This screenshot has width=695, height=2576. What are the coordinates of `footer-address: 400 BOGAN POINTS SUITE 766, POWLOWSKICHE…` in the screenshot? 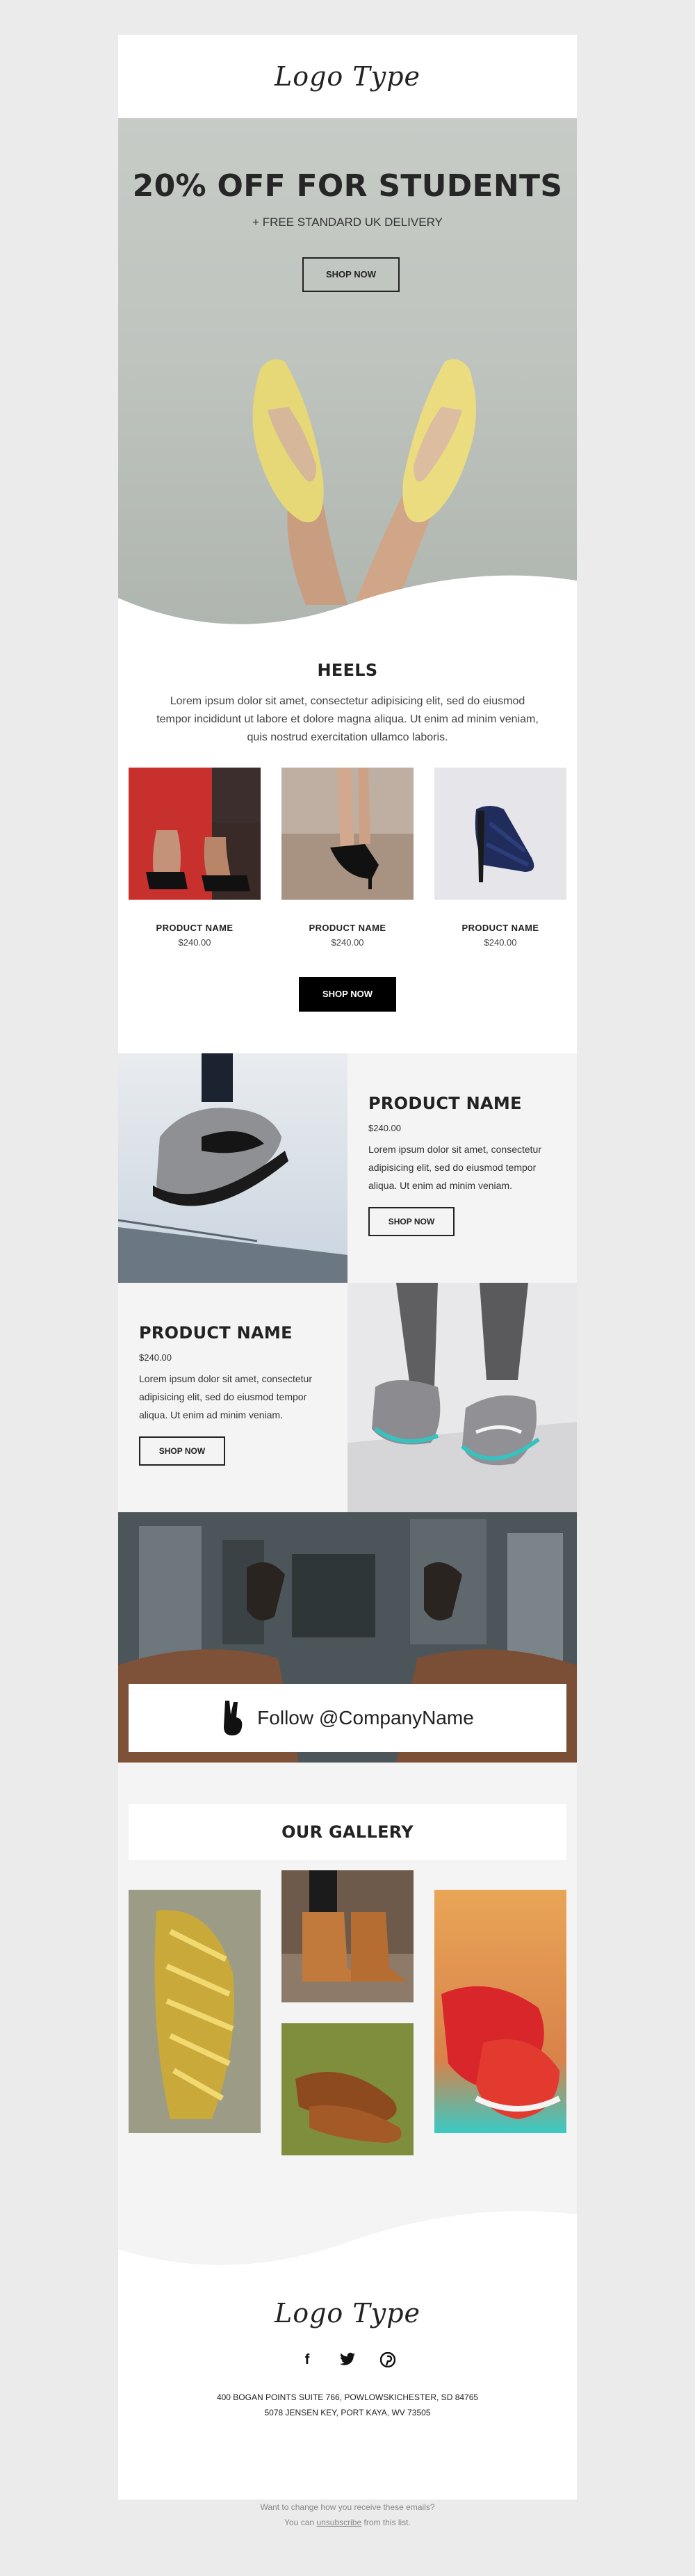 It's located at (347, 2405).